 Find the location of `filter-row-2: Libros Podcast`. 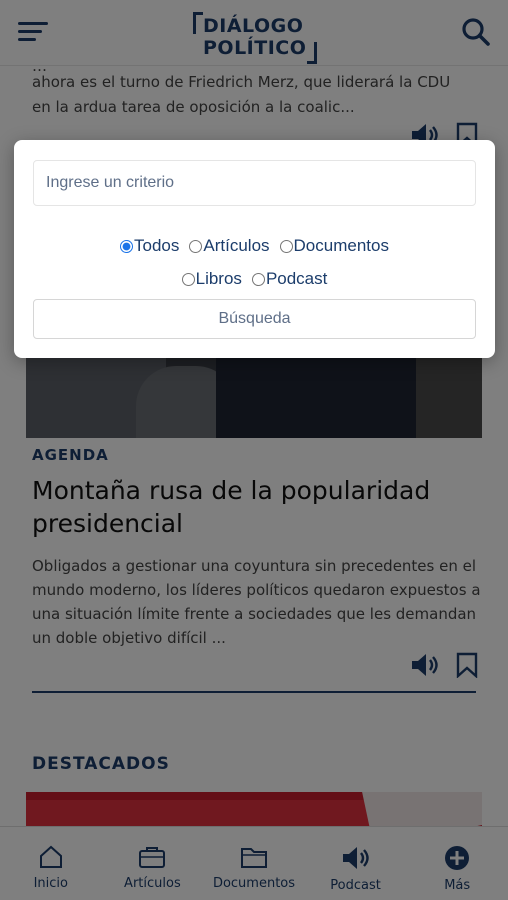

filter-row-2: Libros Podcast is located at coordinates (254, 279).